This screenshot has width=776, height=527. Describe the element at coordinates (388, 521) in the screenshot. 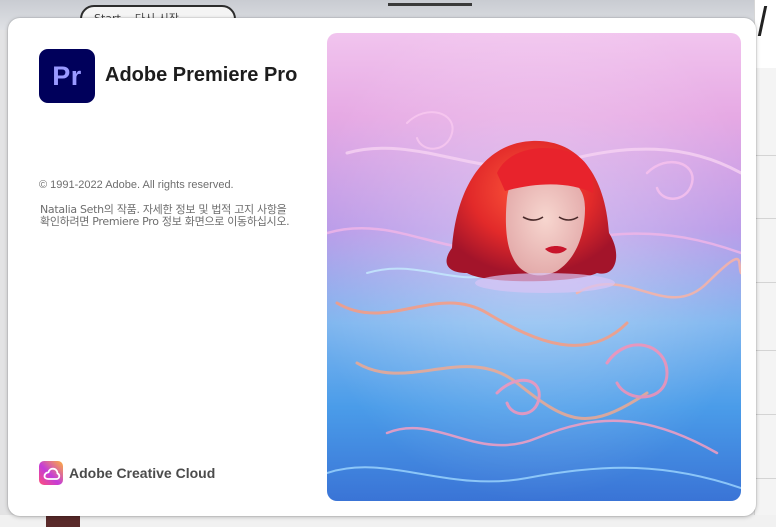

I see `background-bottom-row` at that location.